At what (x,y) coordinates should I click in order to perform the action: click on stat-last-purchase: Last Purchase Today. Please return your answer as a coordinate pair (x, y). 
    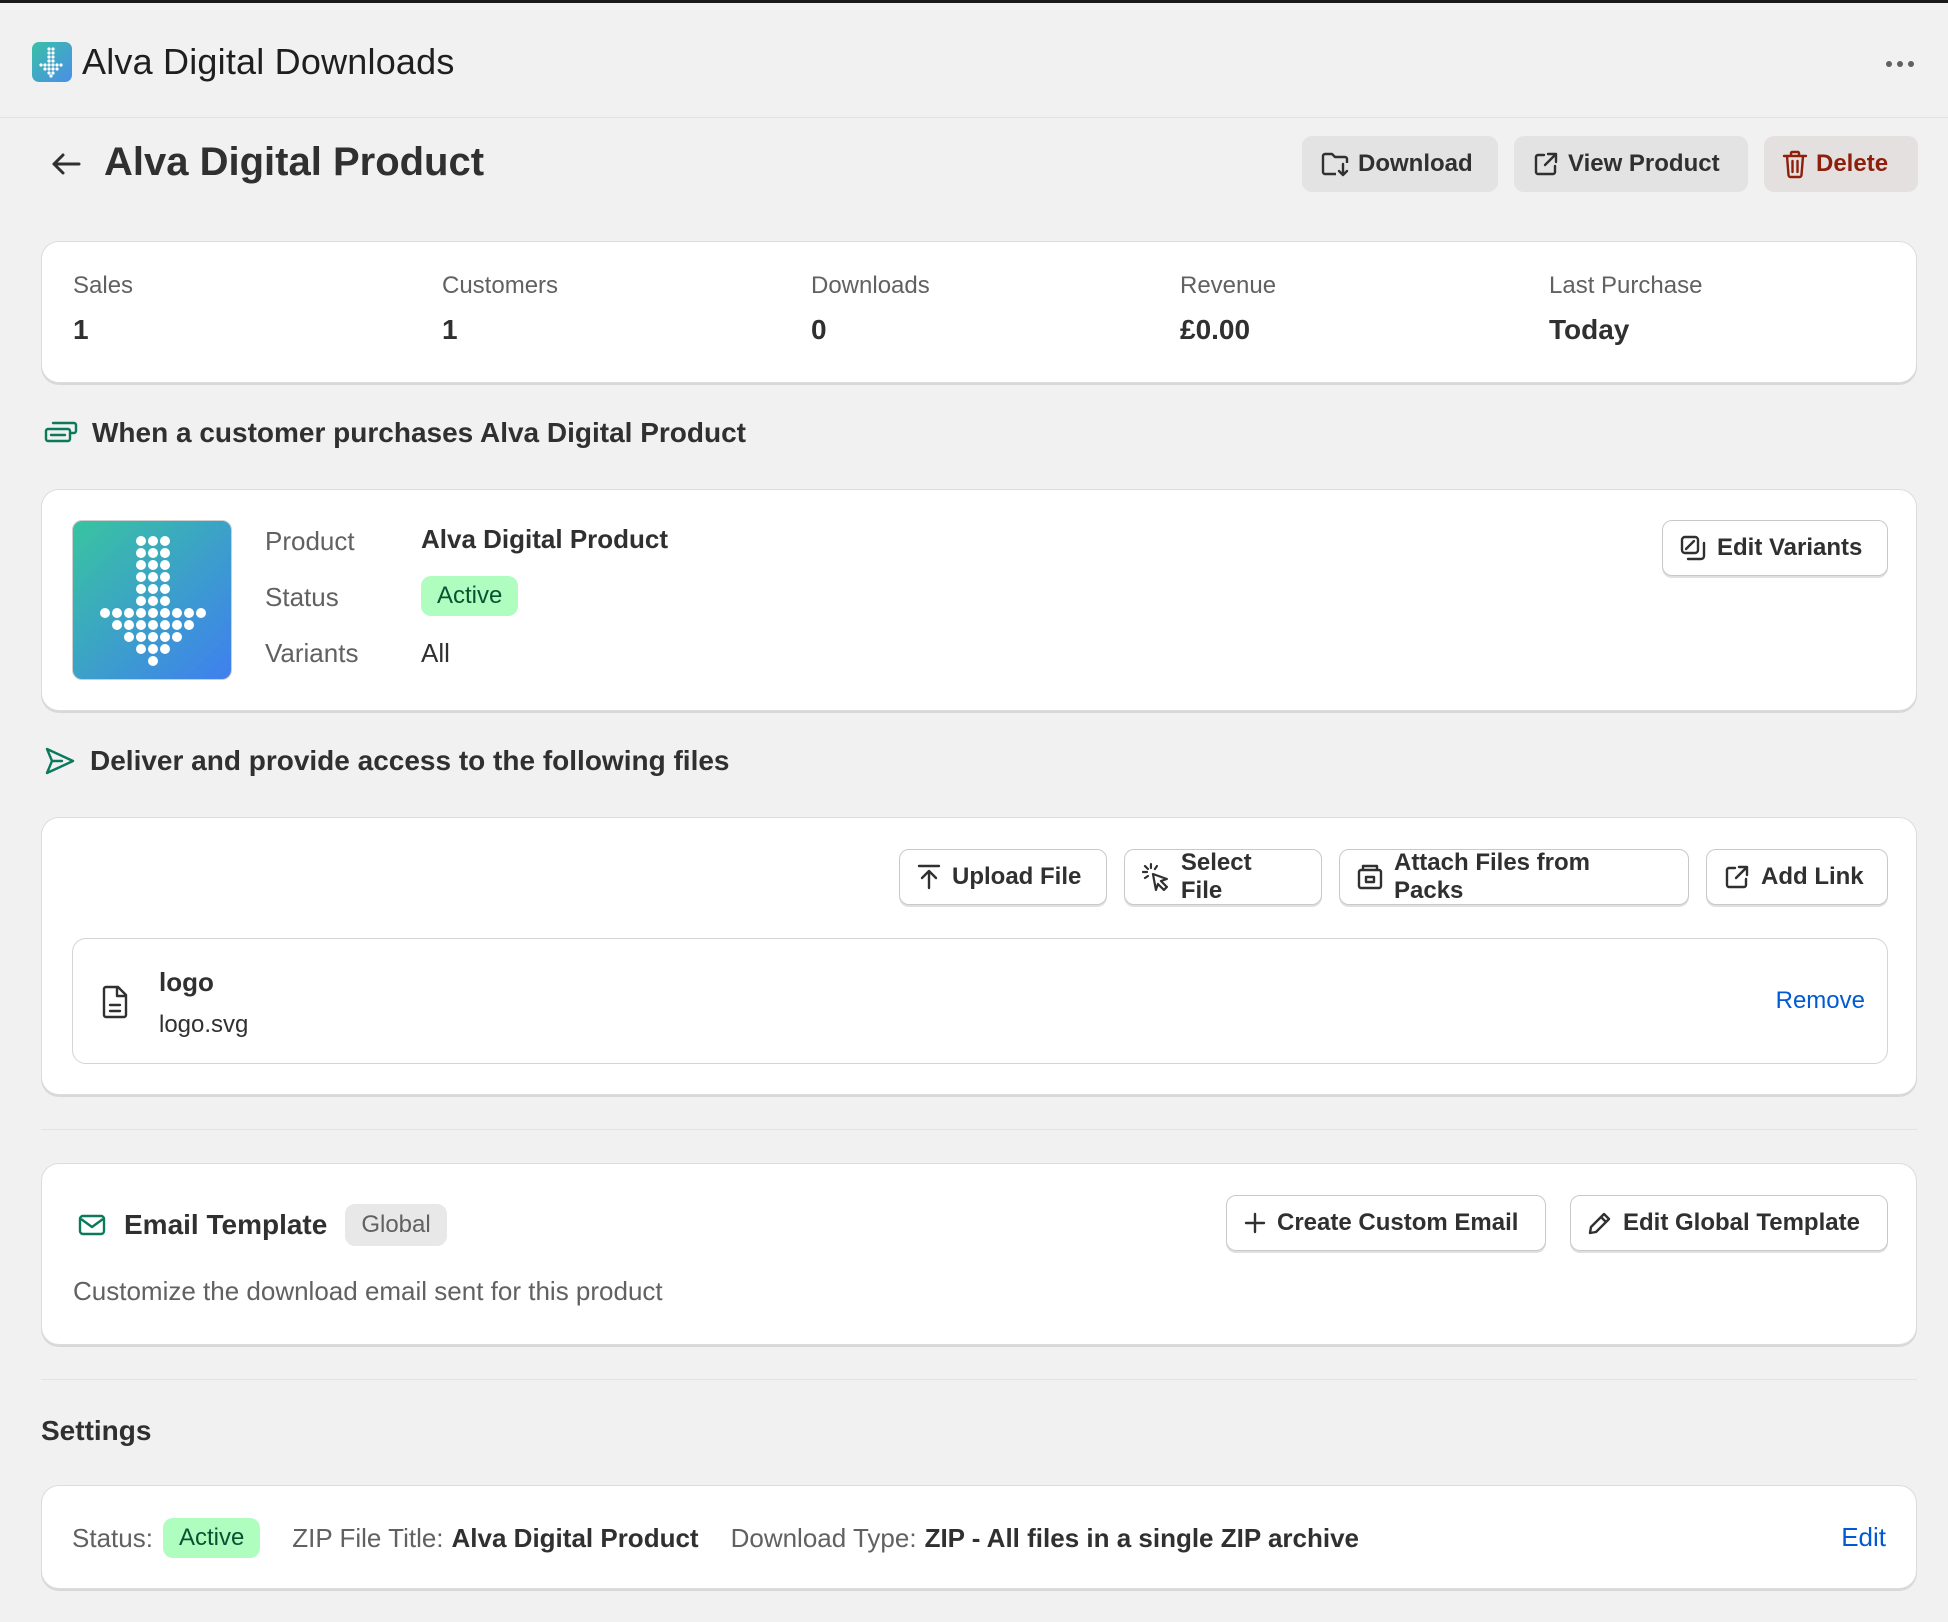
    Looking at the image, I should click on (1625, 309).